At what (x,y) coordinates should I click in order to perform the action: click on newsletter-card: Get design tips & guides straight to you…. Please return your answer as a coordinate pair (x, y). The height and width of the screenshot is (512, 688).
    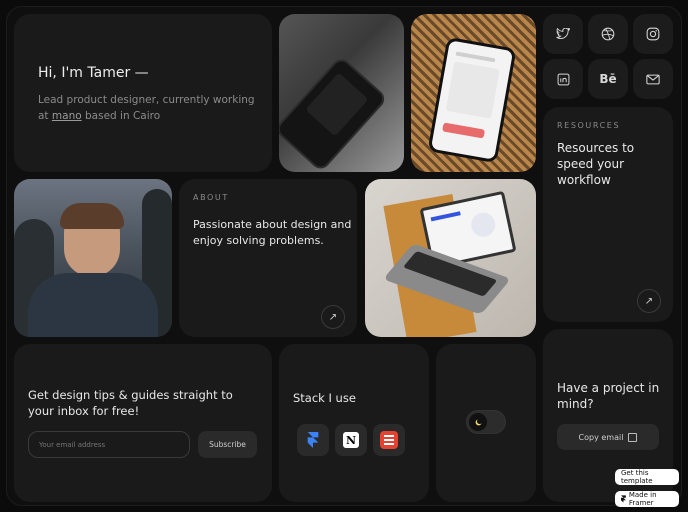
    Looking at the image, I should click on (143, 423).